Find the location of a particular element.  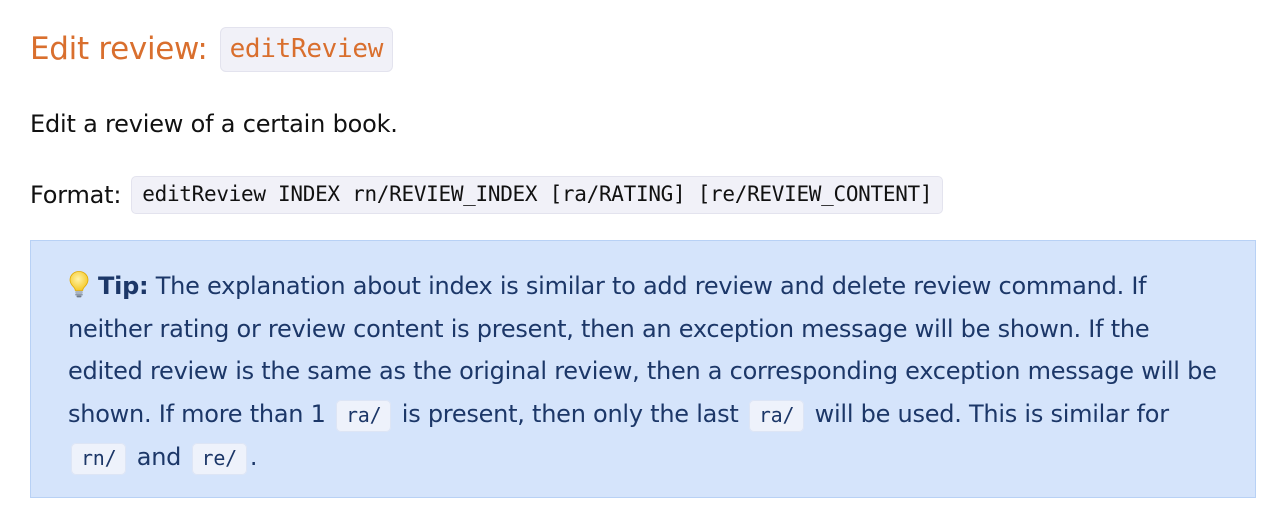

command-description: Edit a review of a certain book. is located at coordinates (214, 124).